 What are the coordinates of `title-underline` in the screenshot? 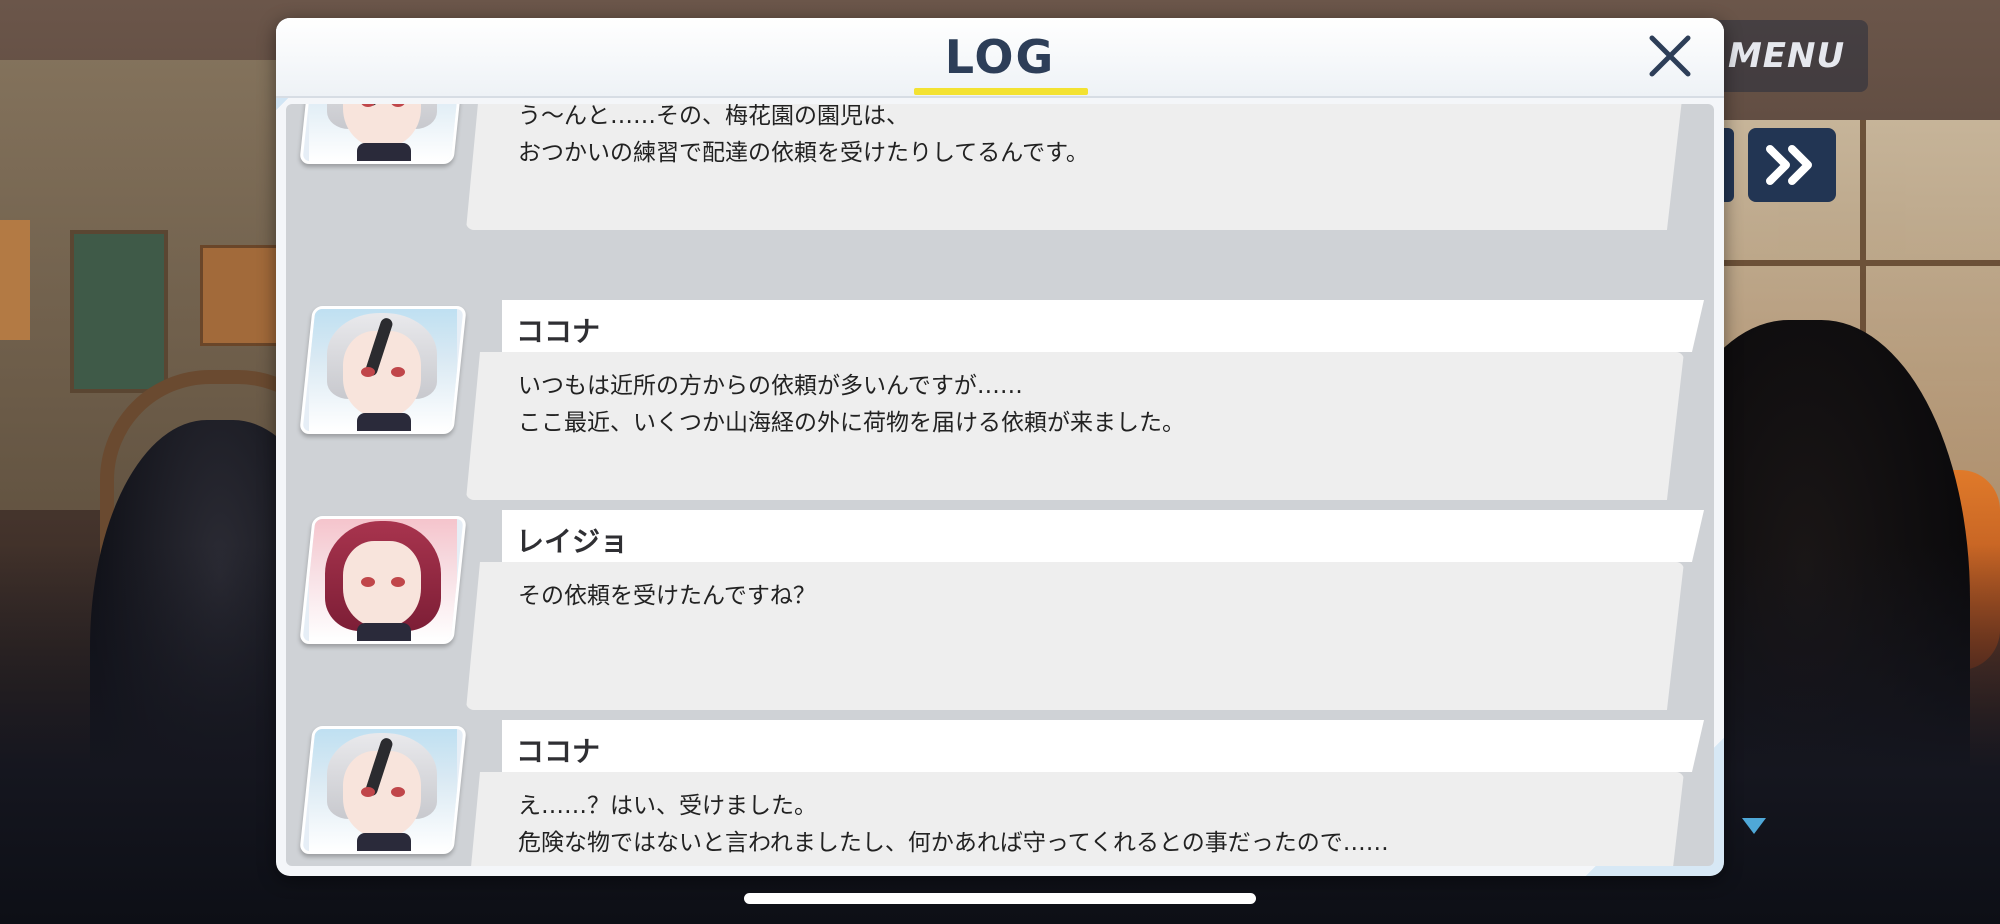 It's located at (1001, 91).